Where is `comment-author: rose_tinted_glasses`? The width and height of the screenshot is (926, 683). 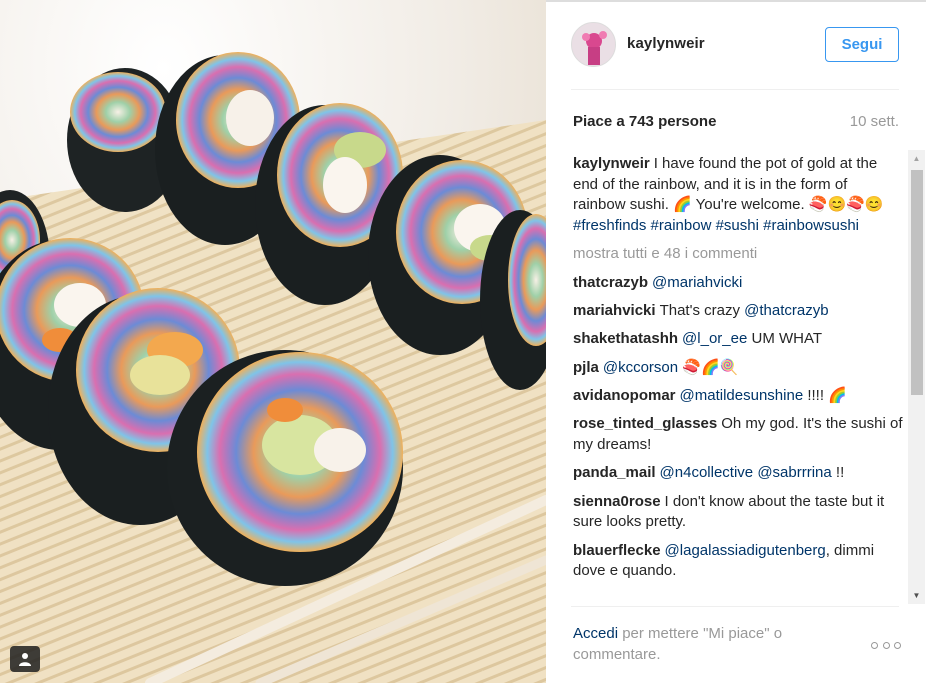
comment-author: rose_tinted_glasses is located at coordinates (645, 423).